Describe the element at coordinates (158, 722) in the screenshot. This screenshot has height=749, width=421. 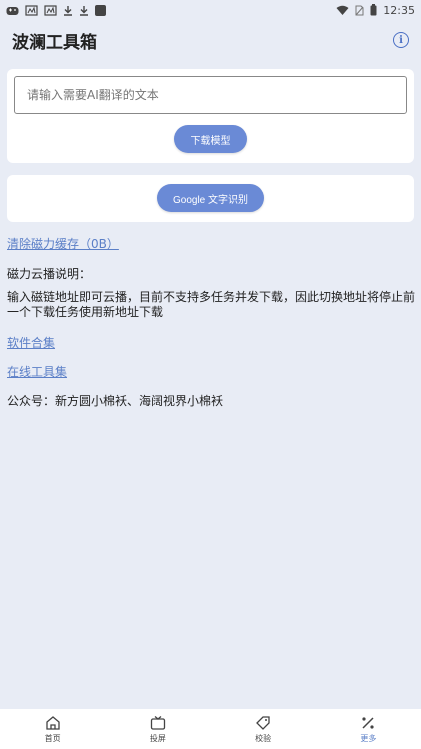
I see `tv-icon` at that location.